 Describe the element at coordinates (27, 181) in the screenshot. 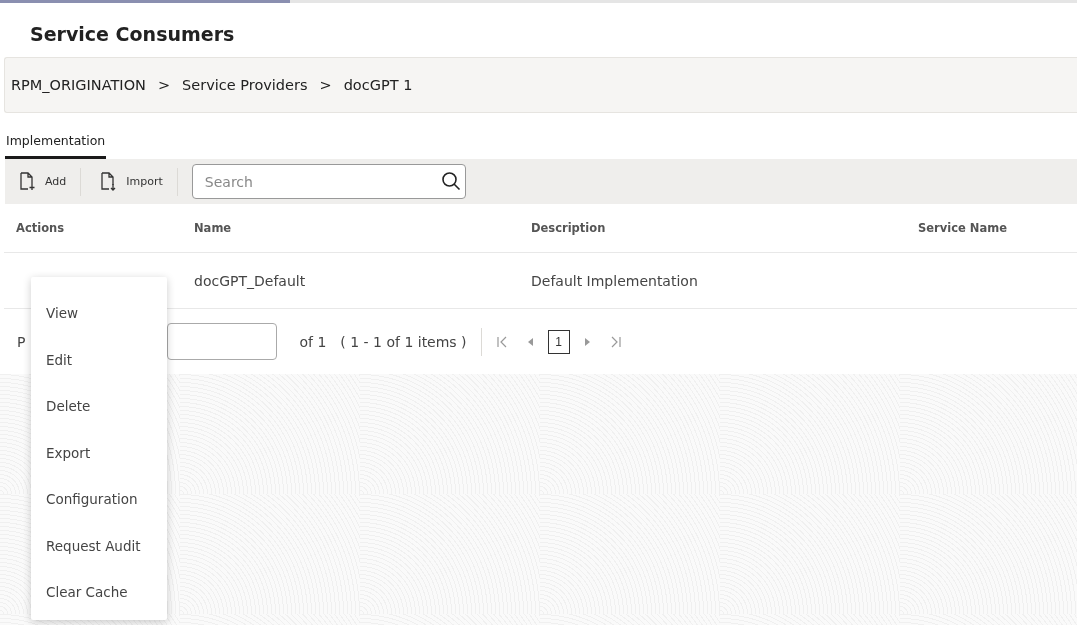

I see `document-plus-icon` at that location.